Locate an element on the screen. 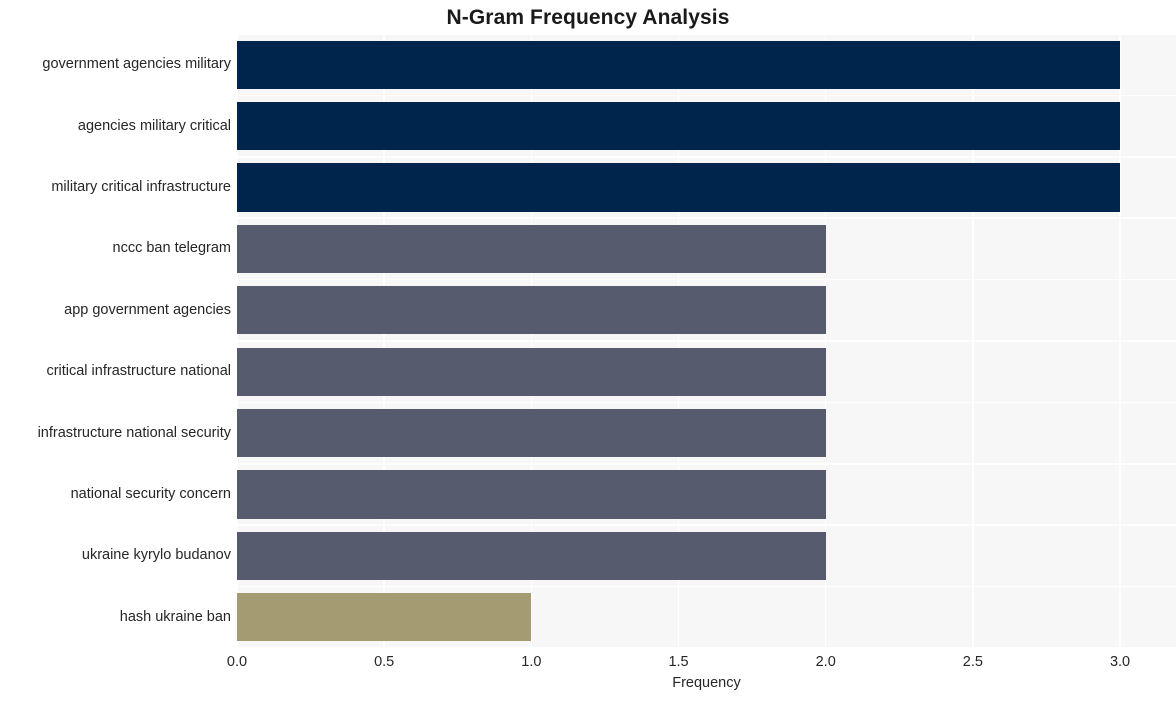  y-tick-label: ukraine kyrylo budanov is located at coordinates (156, 555).